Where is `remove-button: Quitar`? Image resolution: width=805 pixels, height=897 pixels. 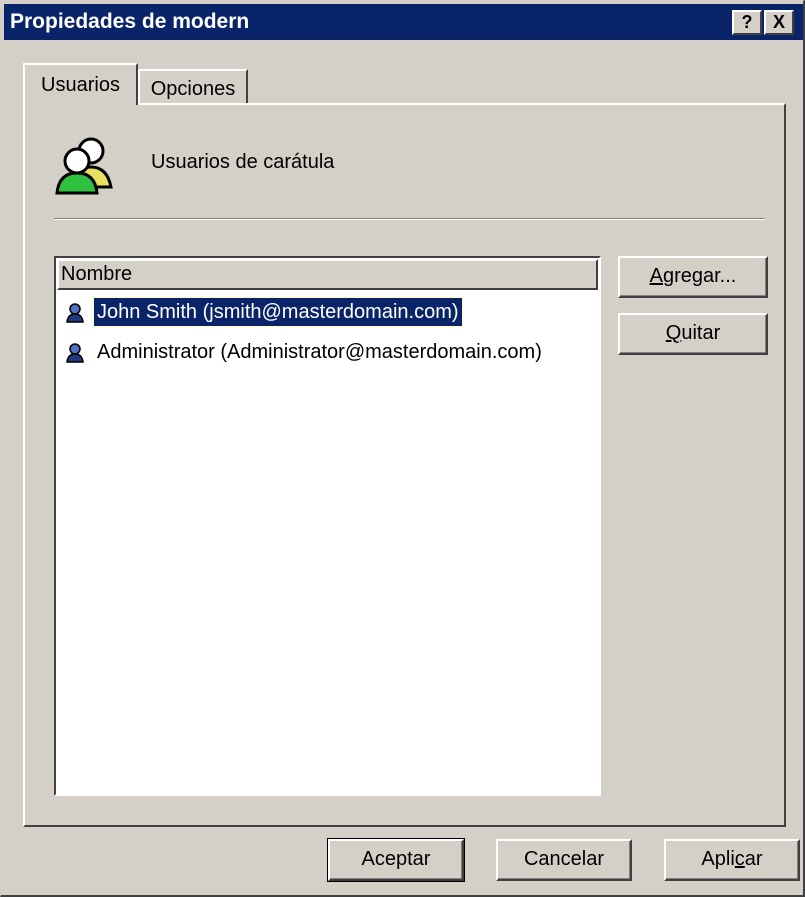 remove-button: Quitar is located at coordinates (693, 334).